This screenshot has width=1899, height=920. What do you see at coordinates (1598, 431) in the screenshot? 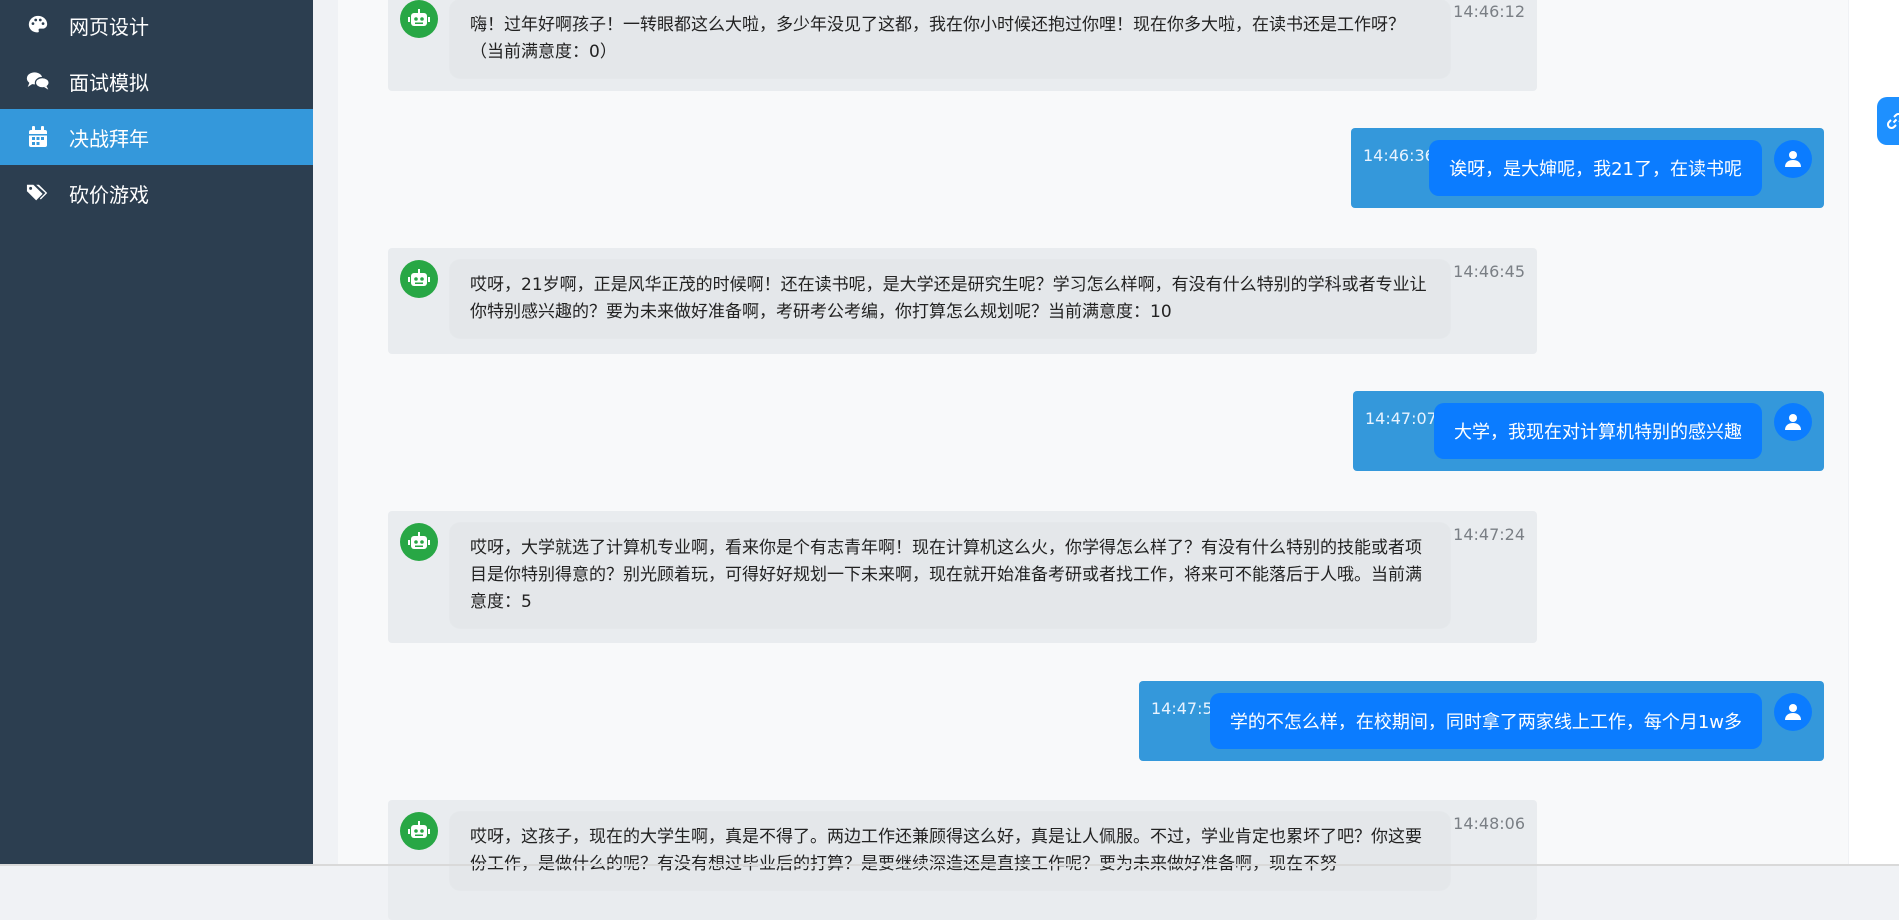
I see `user-message-text: 大学，我现在对计算机特别的感兴趣` at bounding box center [1598, 431].